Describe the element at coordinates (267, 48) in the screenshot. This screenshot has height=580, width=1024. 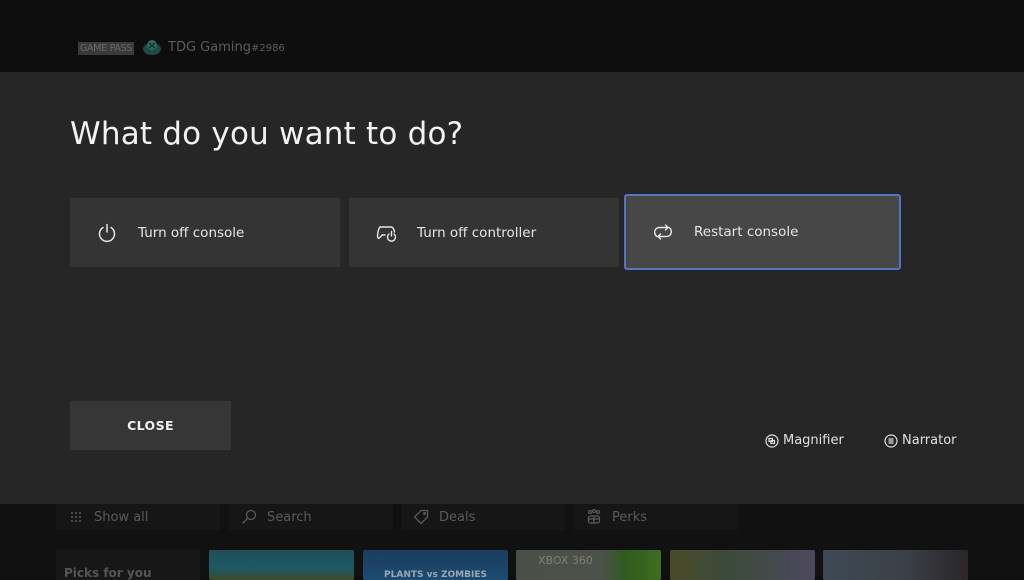
I see `gamertag-suffix: #2986` at that location.